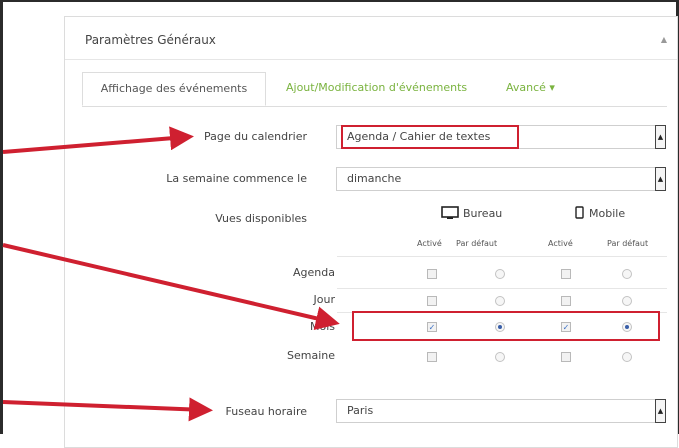 This screenshot has width=679, height=448. I want to click on arrow-to-calendar-page, so click(98, 140).